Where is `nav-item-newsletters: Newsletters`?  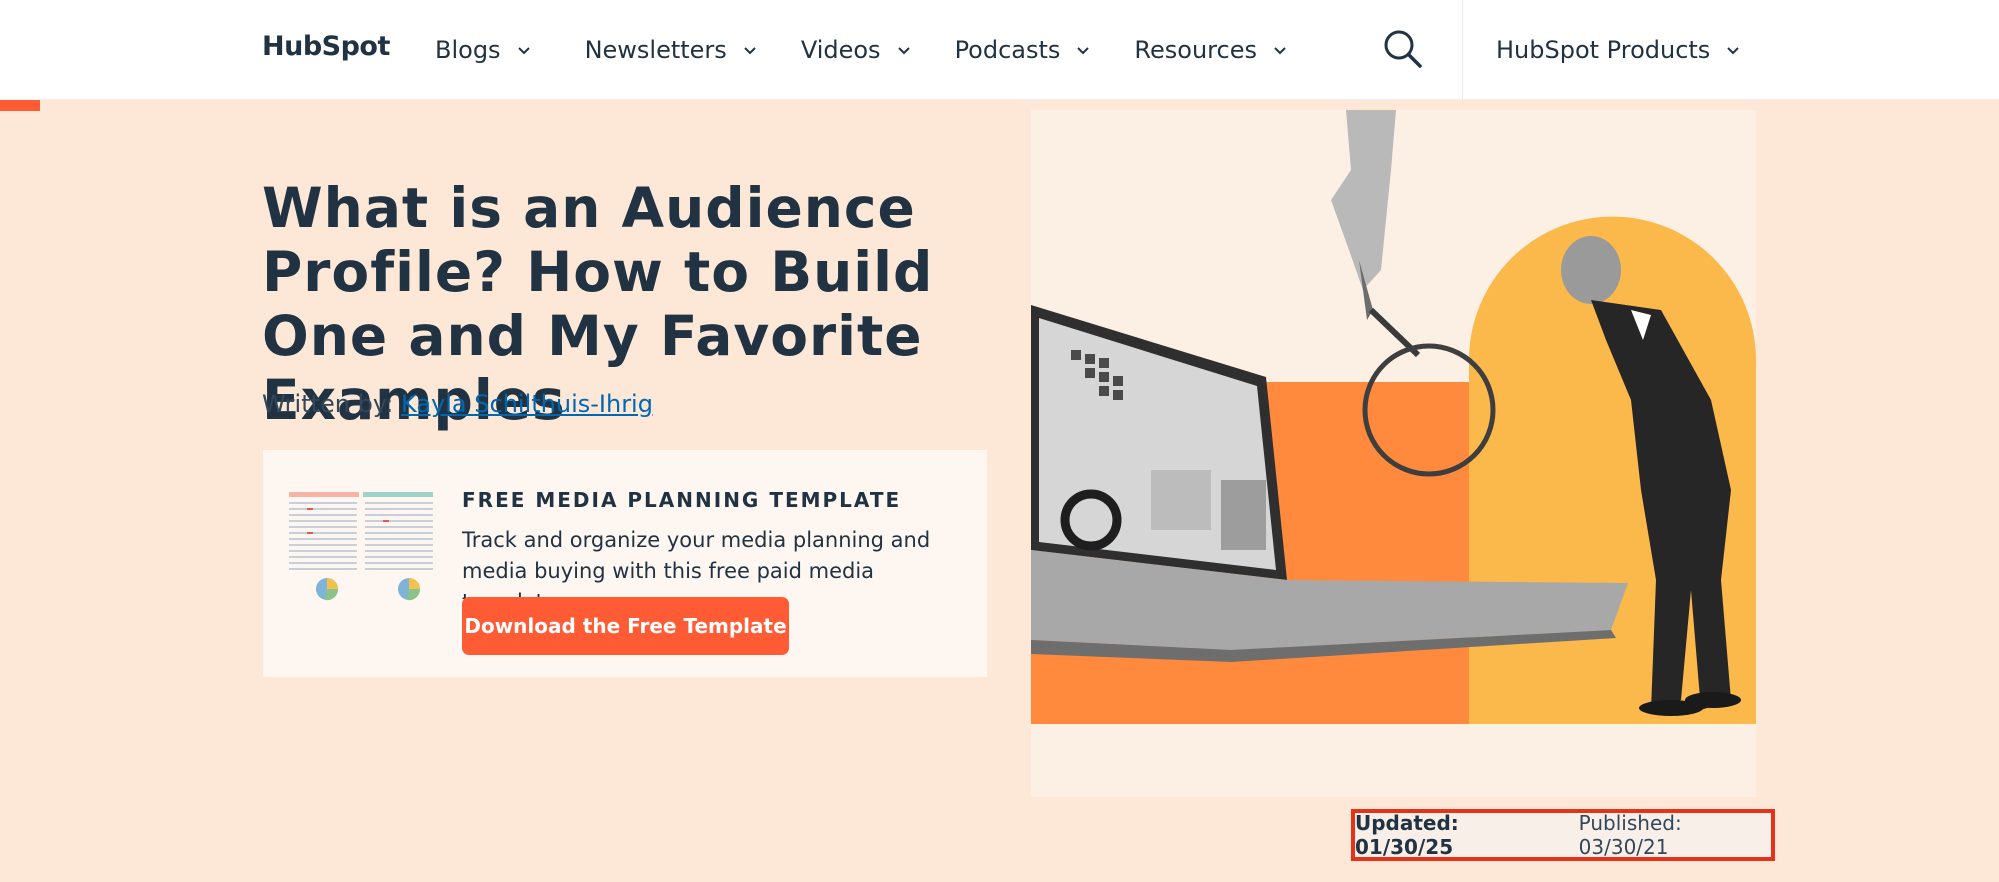
nav-item-newsletters: Newsletters is located at coordinates (672, 50).